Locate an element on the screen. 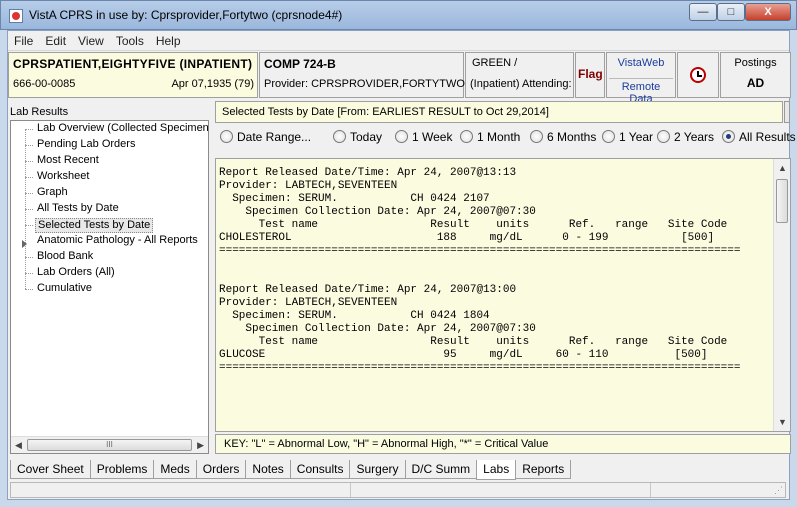  tree-item-blood-bank: Blood Bank is located at coordinates (65, 257).